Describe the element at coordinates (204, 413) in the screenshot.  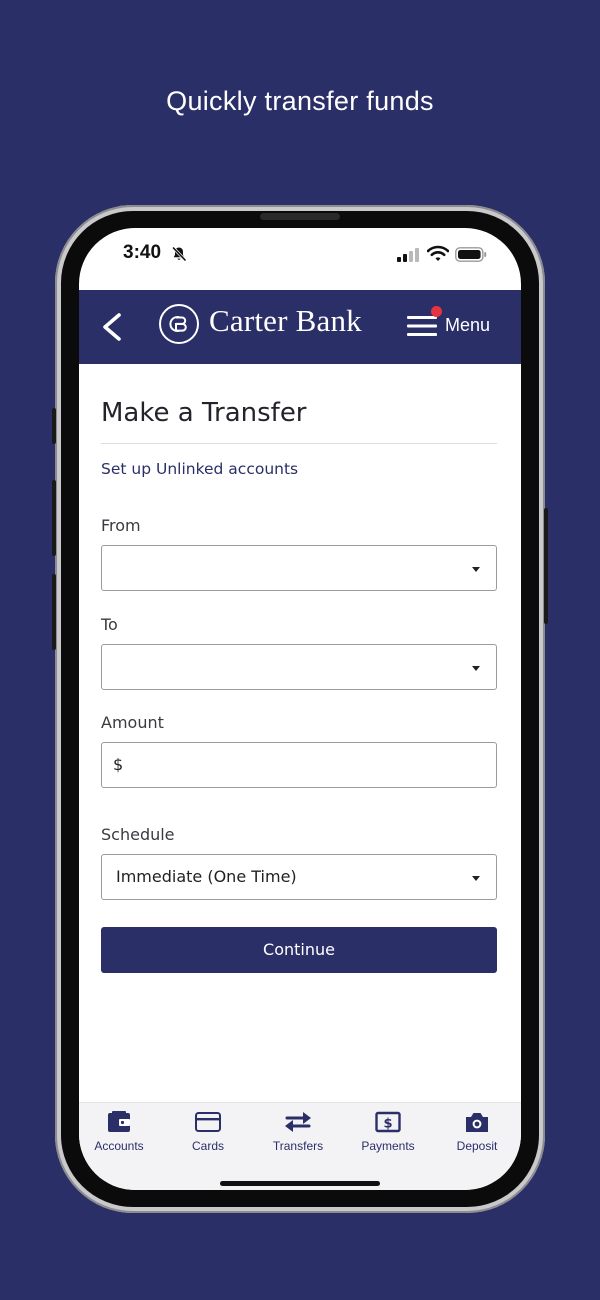
I see `page-title: Make a Transfer` at that location.